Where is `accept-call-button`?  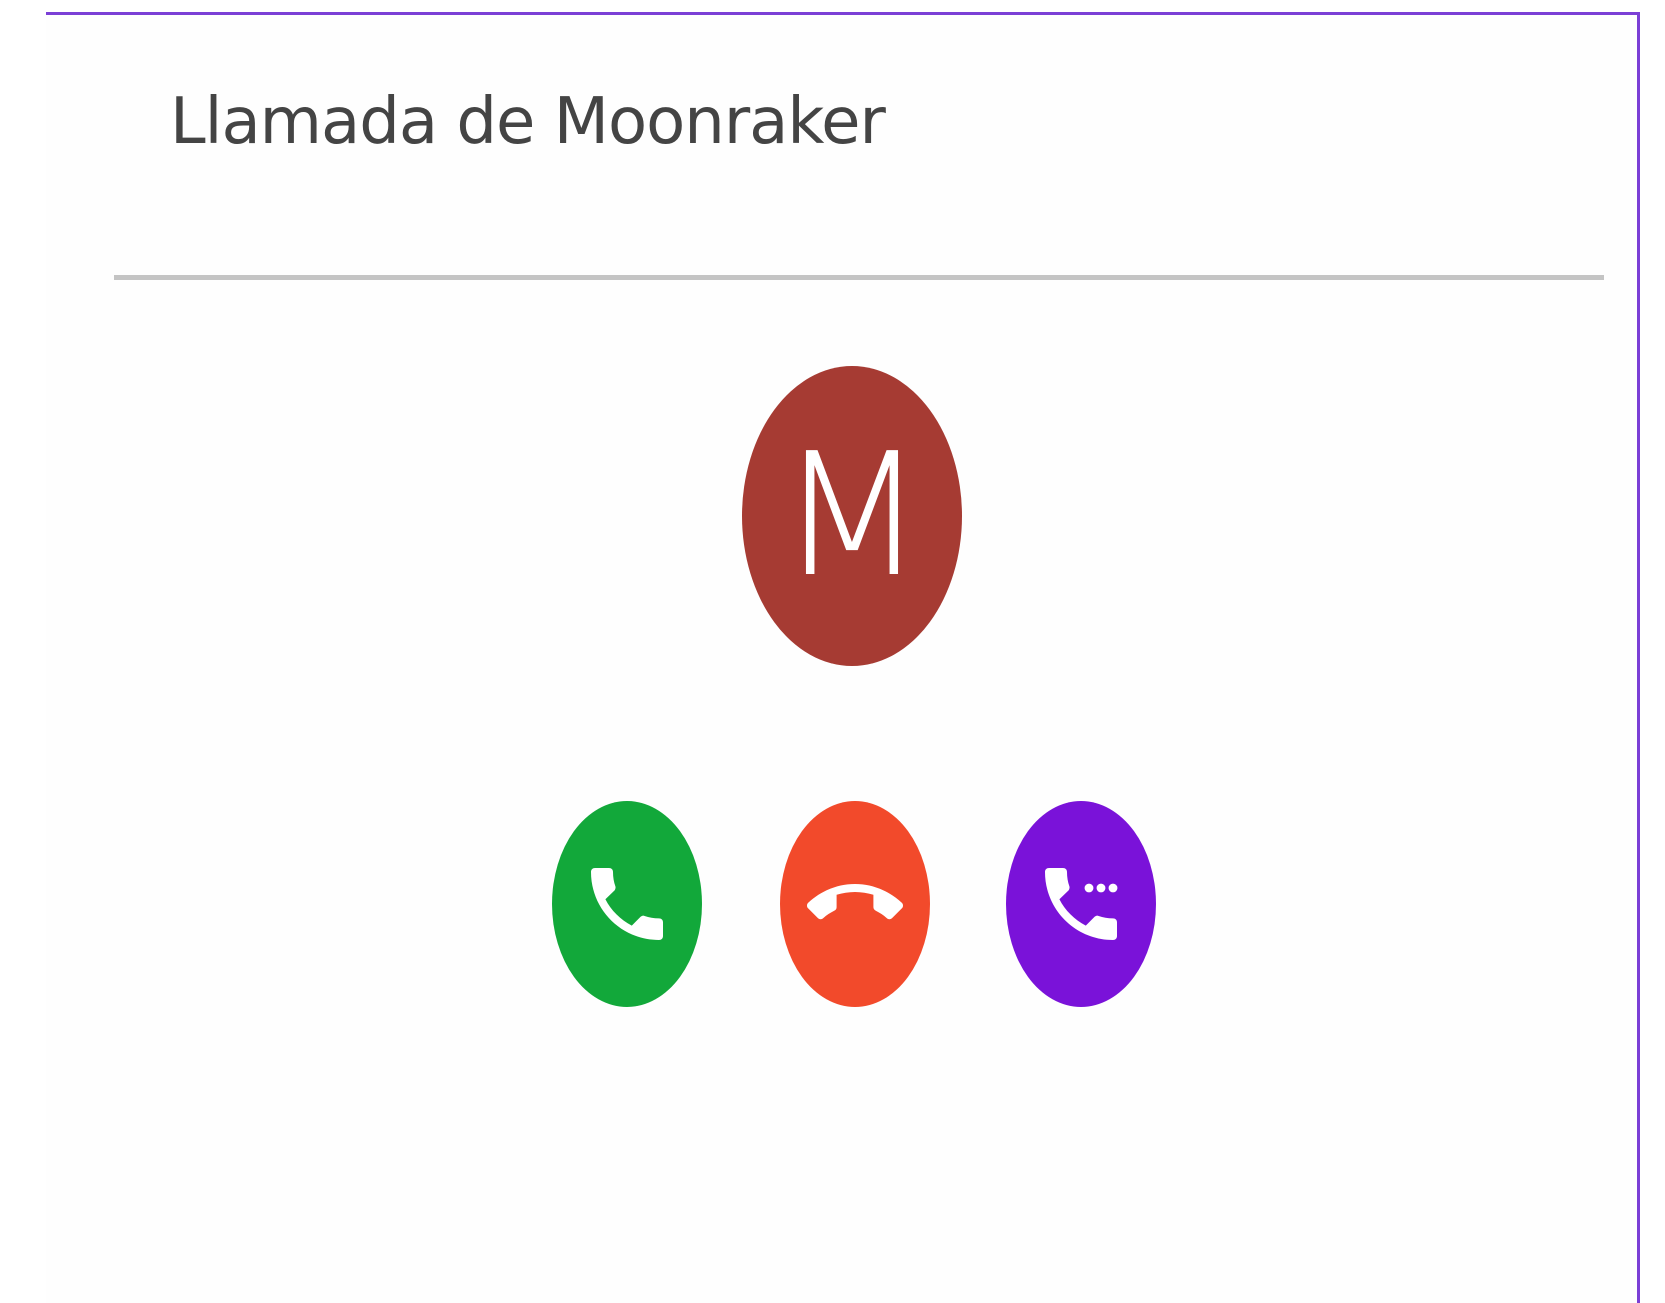
accept-call-button is located at coordinates (627, 904).